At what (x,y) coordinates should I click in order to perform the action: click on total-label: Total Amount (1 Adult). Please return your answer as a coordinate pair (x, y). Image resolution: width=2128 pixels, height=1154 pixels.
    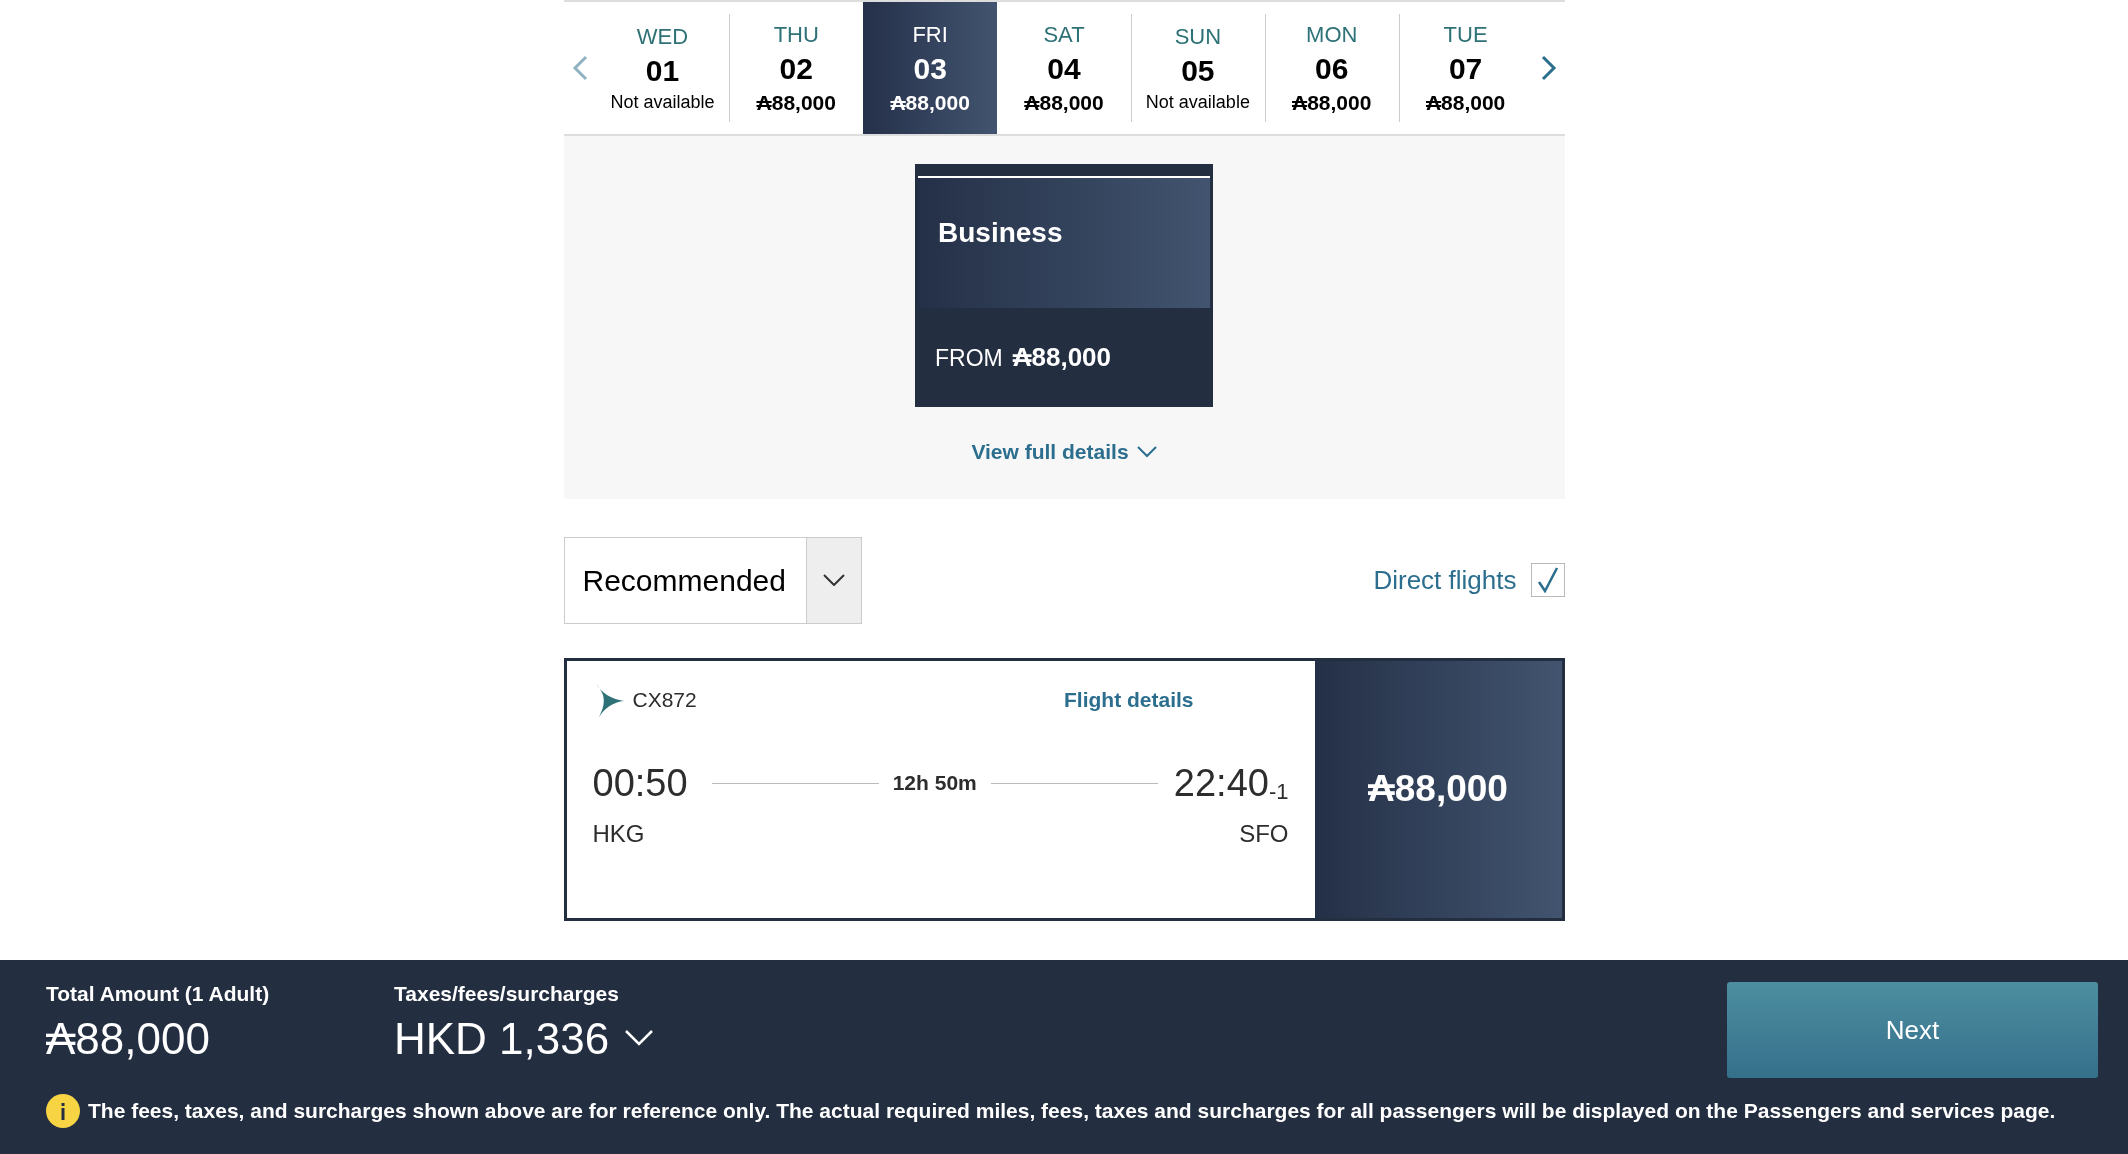
    Looking at the image, I should click on (158, 994).